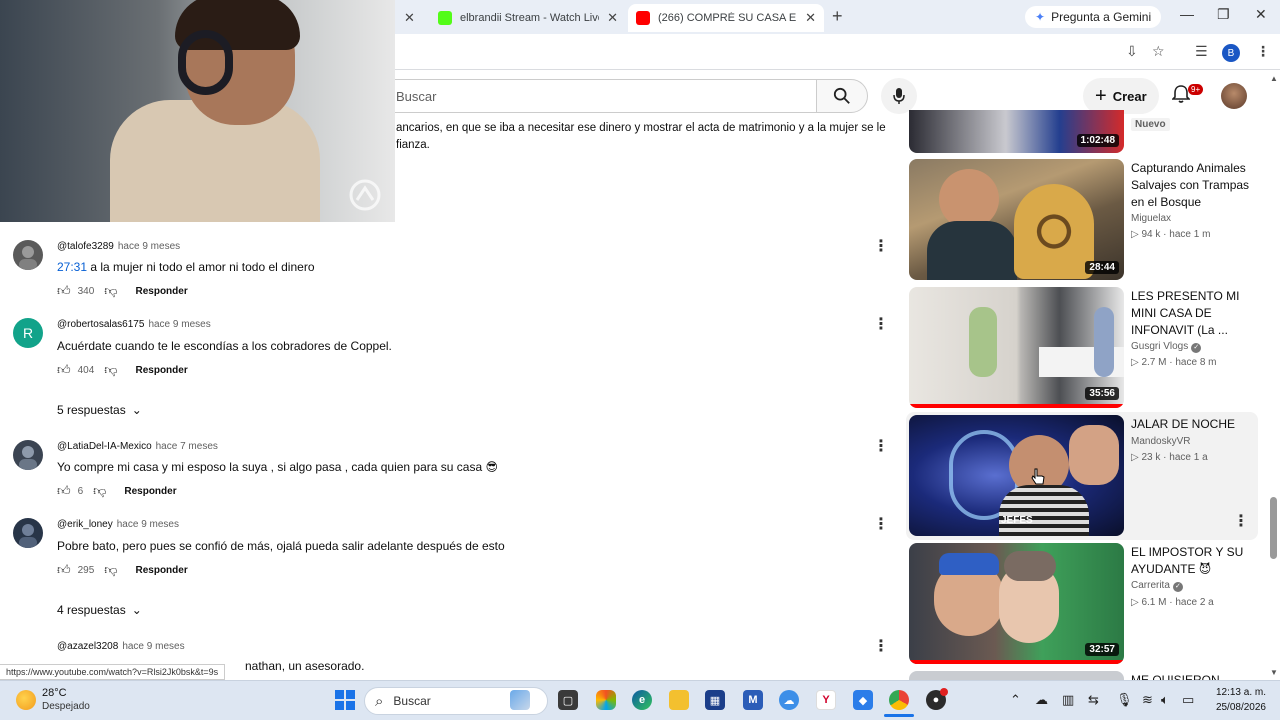 The width and height of the screenshot is (1280, 720). What do you see at coordinates (345, 700) in the screenshot?
I see `windows-start-icon` at bounding box center [345, 700].